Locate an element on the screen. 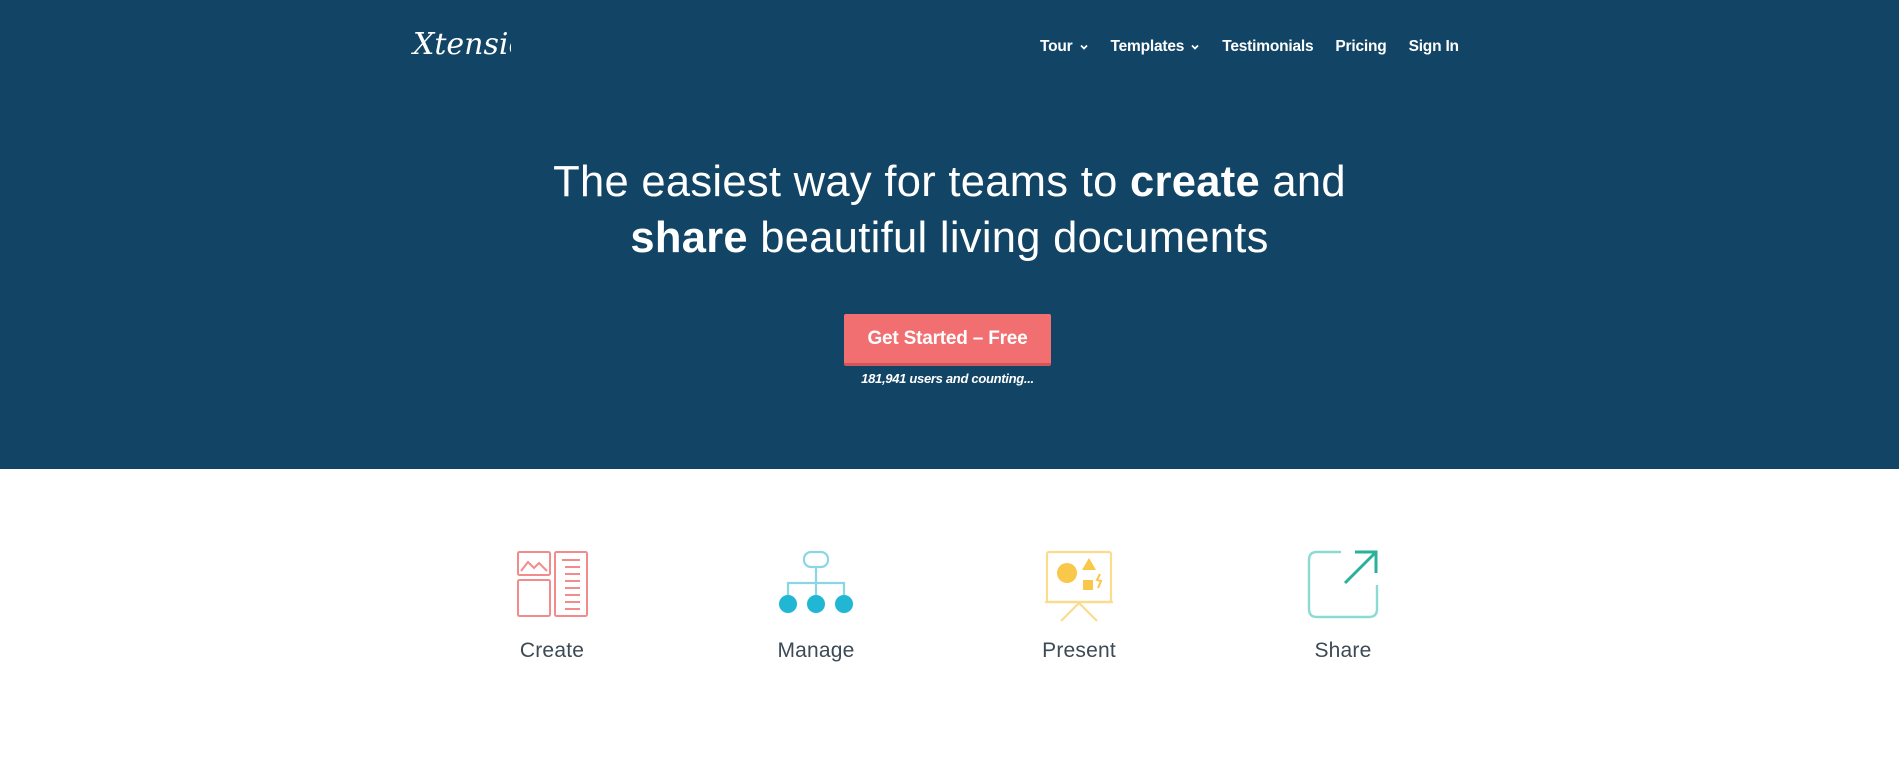  feature-create: Create is located at coordinates (552, 603).